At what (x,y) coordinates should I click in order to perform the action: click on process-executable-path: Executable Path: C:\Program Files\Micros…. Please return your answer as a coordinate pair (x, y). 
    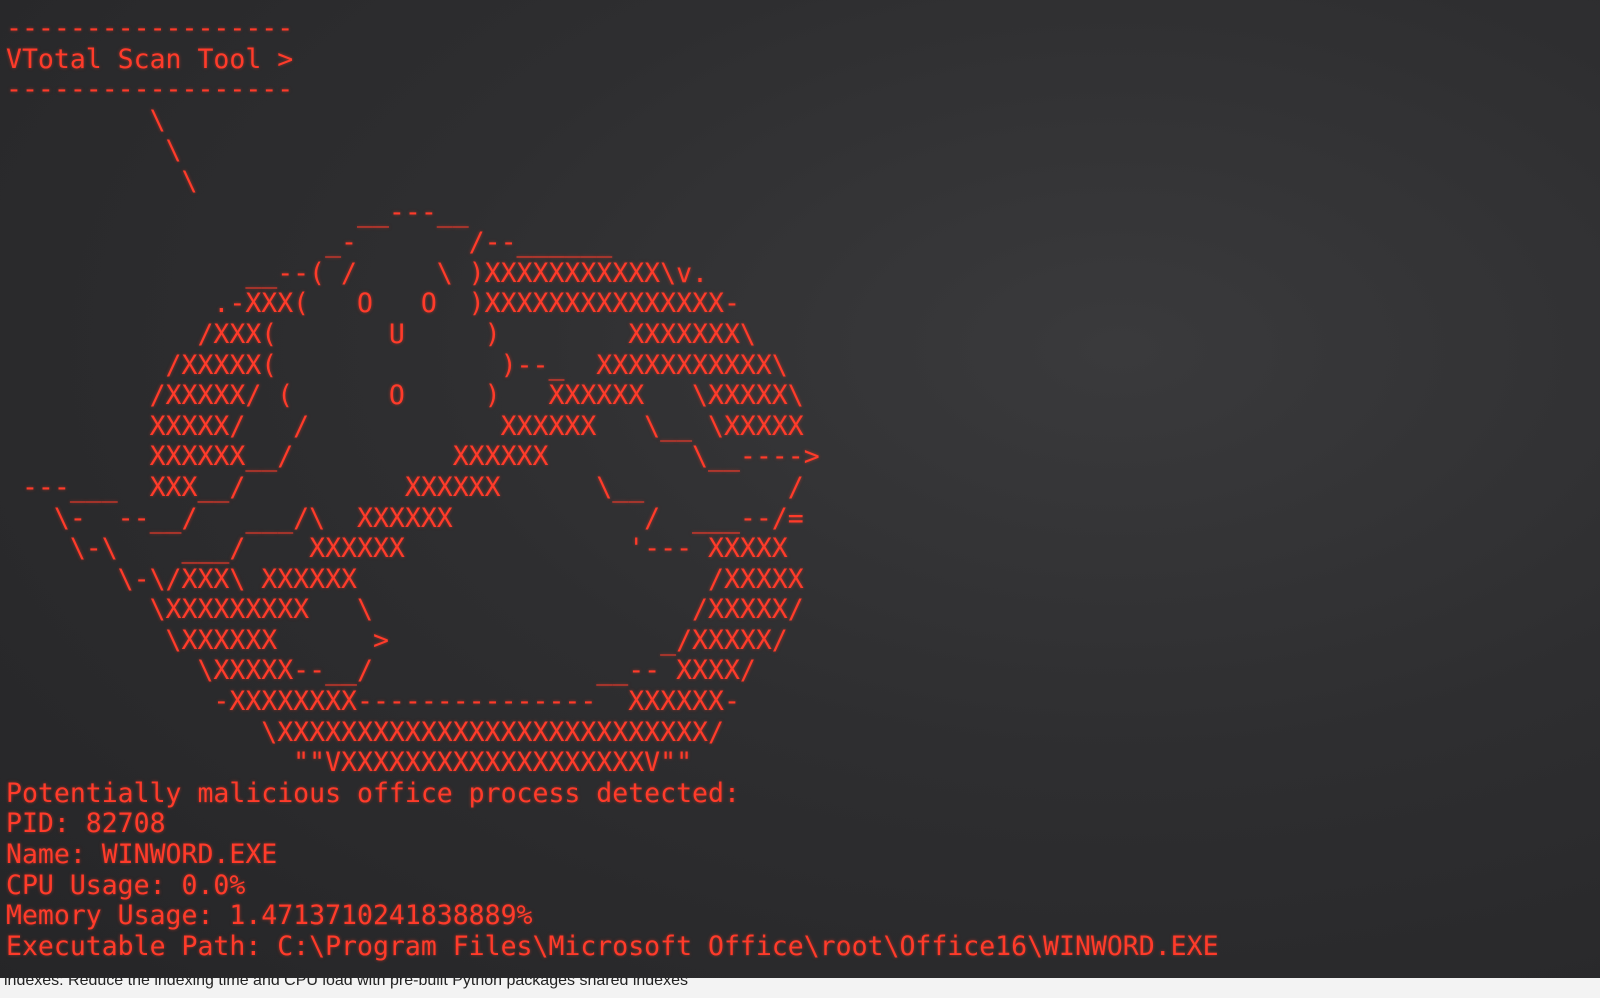
    Looking at the image, I should click on (612, 946).